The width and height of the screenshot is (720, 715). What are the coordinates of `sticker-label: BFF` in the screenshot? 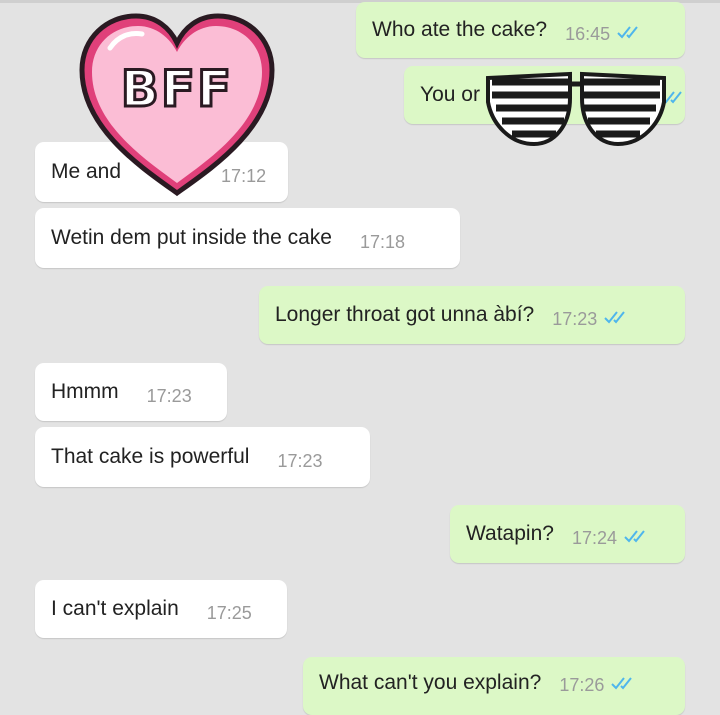 It's located at (176, 89).